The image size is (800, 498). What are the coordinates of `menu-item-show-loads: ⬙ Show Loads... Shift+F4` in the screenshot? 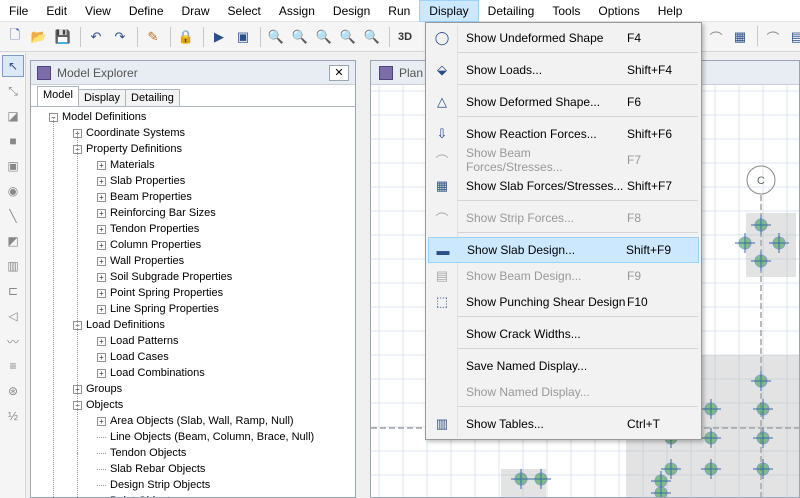 It's located at (563, 70).